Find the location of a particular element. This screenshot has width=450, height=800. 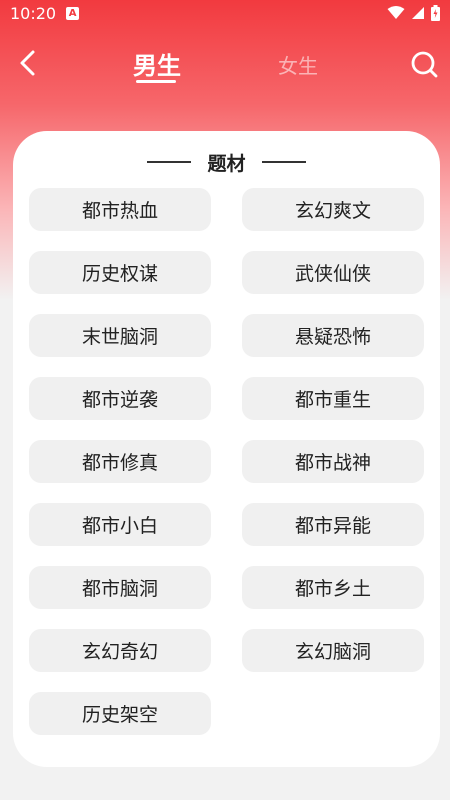

status-icons is located at coordinates (413, 13).